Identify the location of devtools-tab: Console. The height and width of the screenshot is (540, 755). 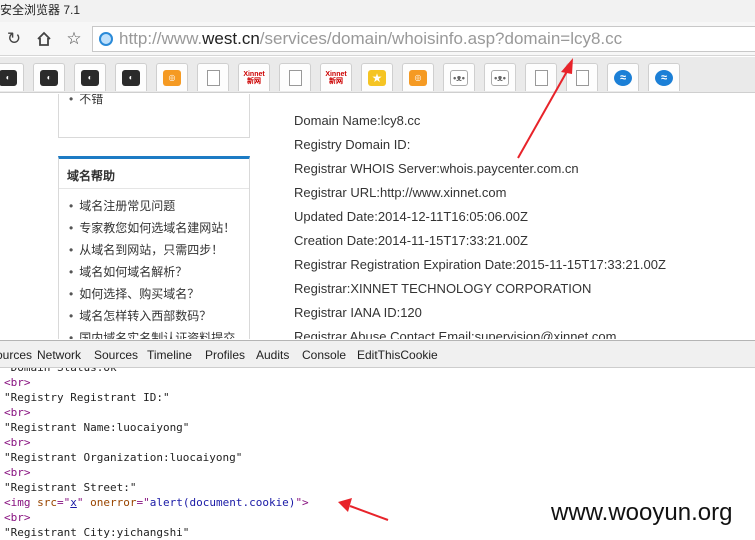
(324, 355).